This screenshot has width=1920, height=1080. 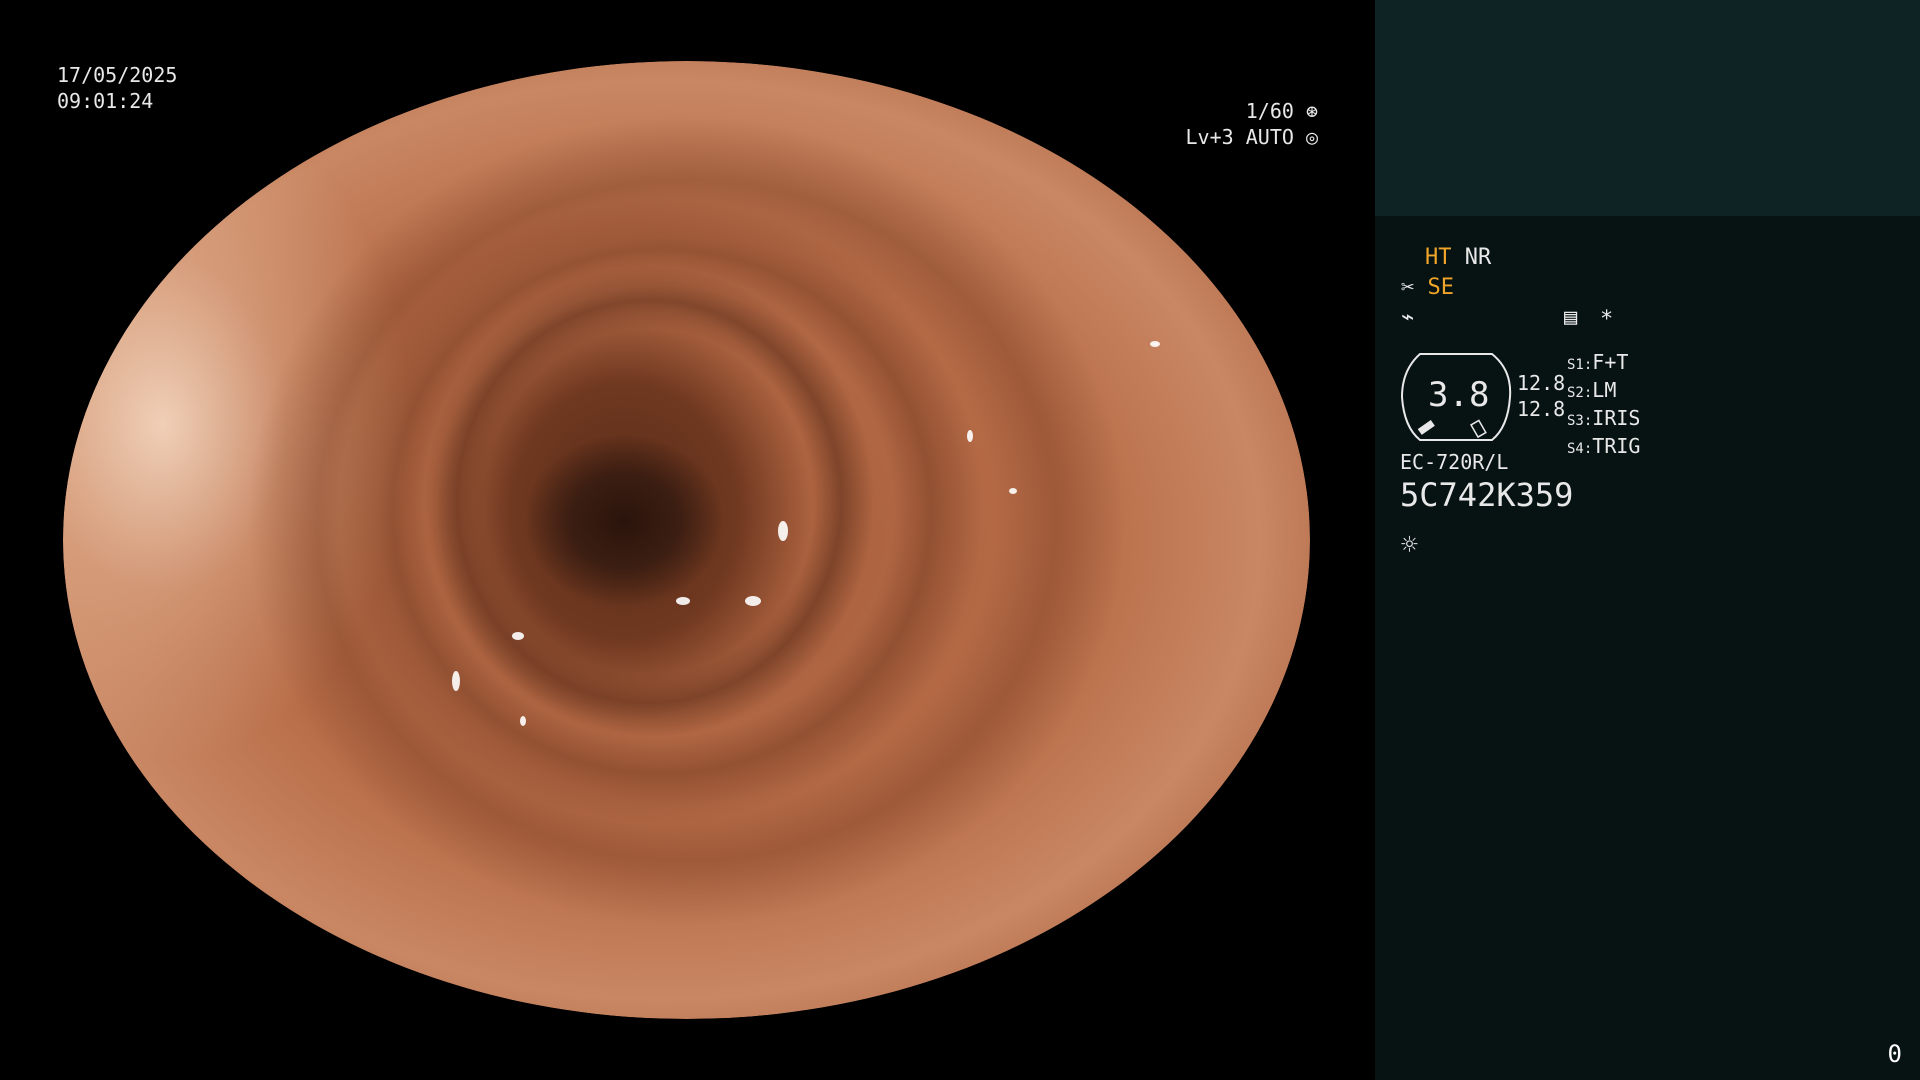 What do you see at coordinates (1408, 287) in the screenshot?
I see `scissors-icon: ✂` at bounding box center [1408, 287].